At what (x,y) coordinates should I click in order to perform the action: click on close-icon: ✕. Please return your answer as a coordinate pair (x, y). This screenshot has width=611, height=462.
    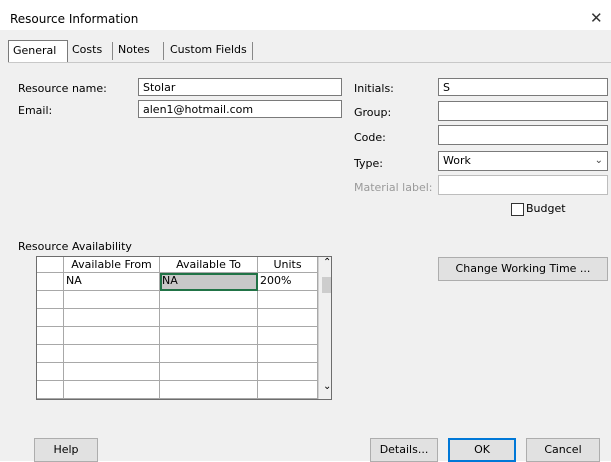
    Looking at the image, I should click on (596, 18).